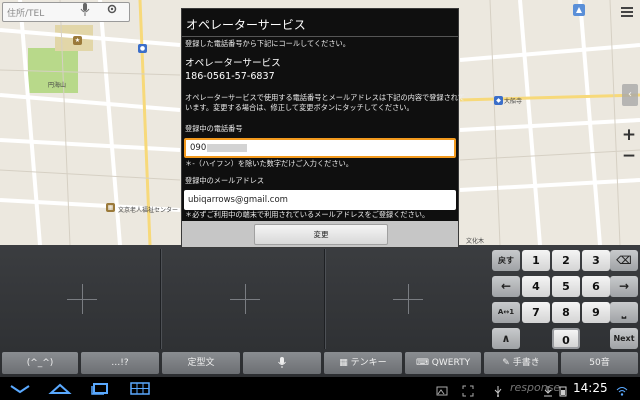  I want to click on qwerty-key: ⌨ QWERTY, so click(443, 363).